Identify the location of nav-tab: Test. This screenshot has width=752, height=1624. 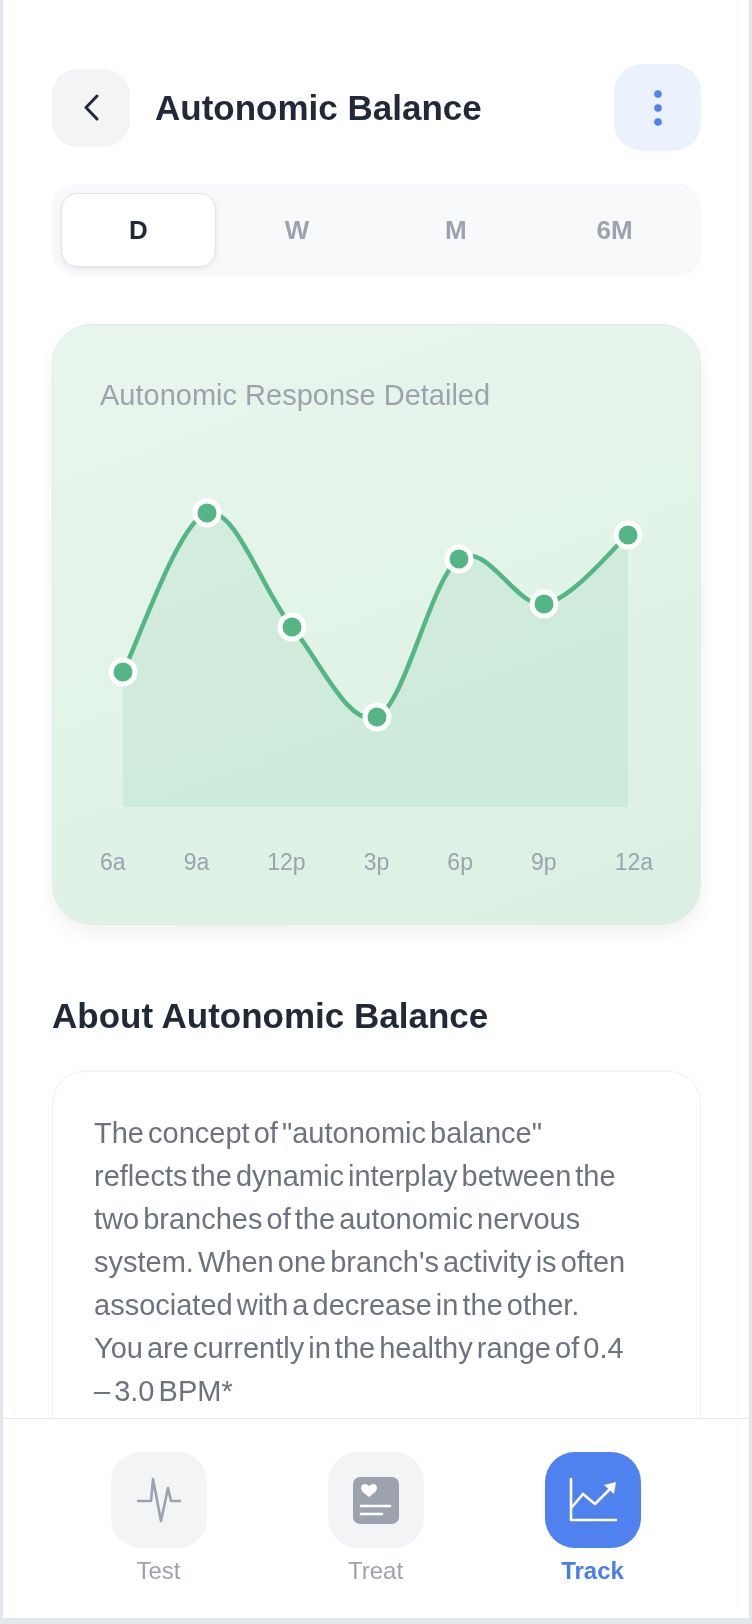
(158, 1519).